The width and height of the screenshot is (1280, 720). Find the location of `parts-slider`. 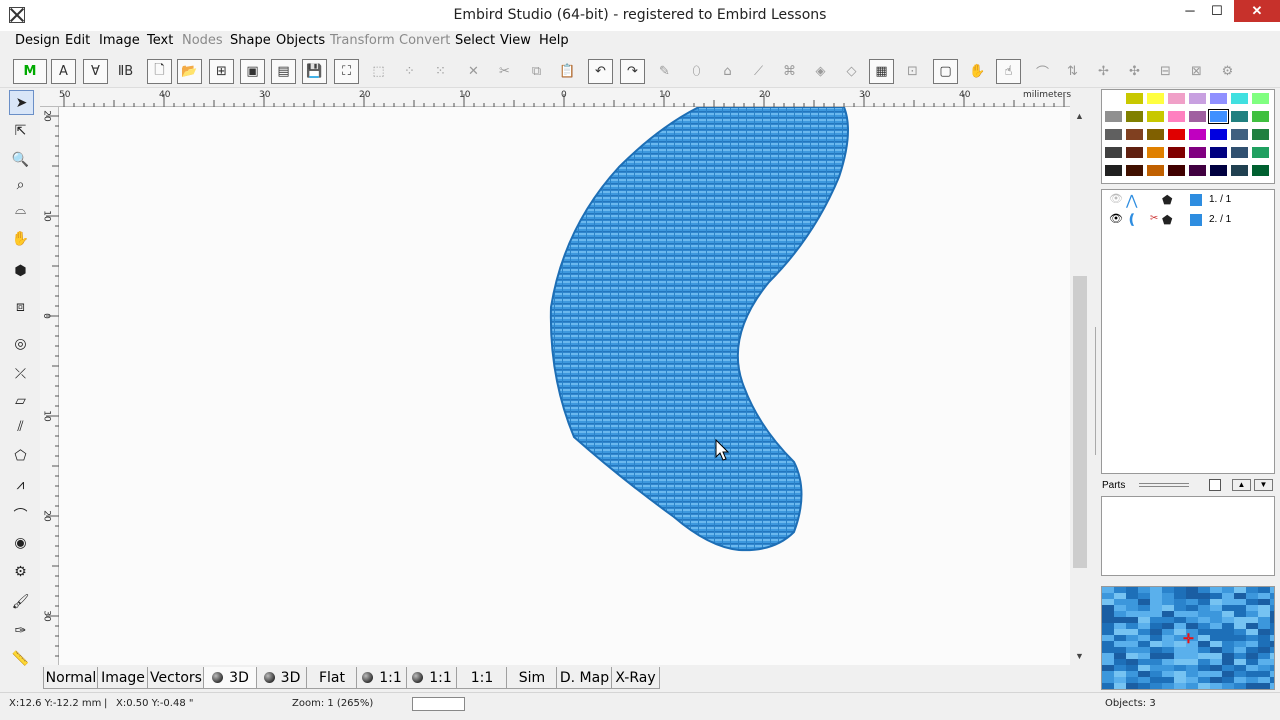

parts-slider is located at coordinates (1164, 485).